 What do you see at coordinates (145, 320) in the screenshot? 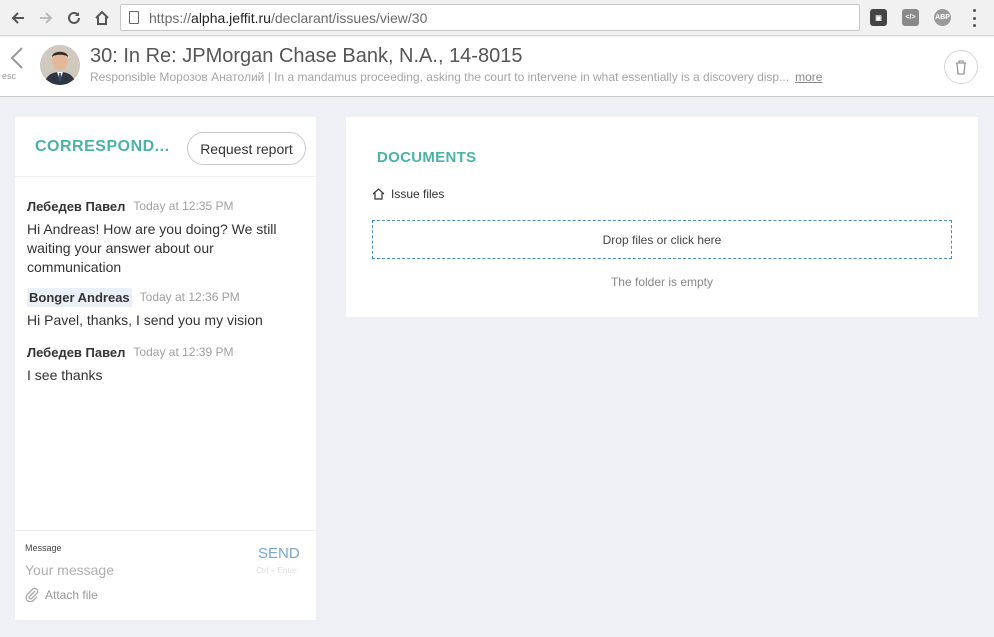
I see `message-text: Hi Pavel, thanks, I send you my vision` at bounding box center [145, 320].